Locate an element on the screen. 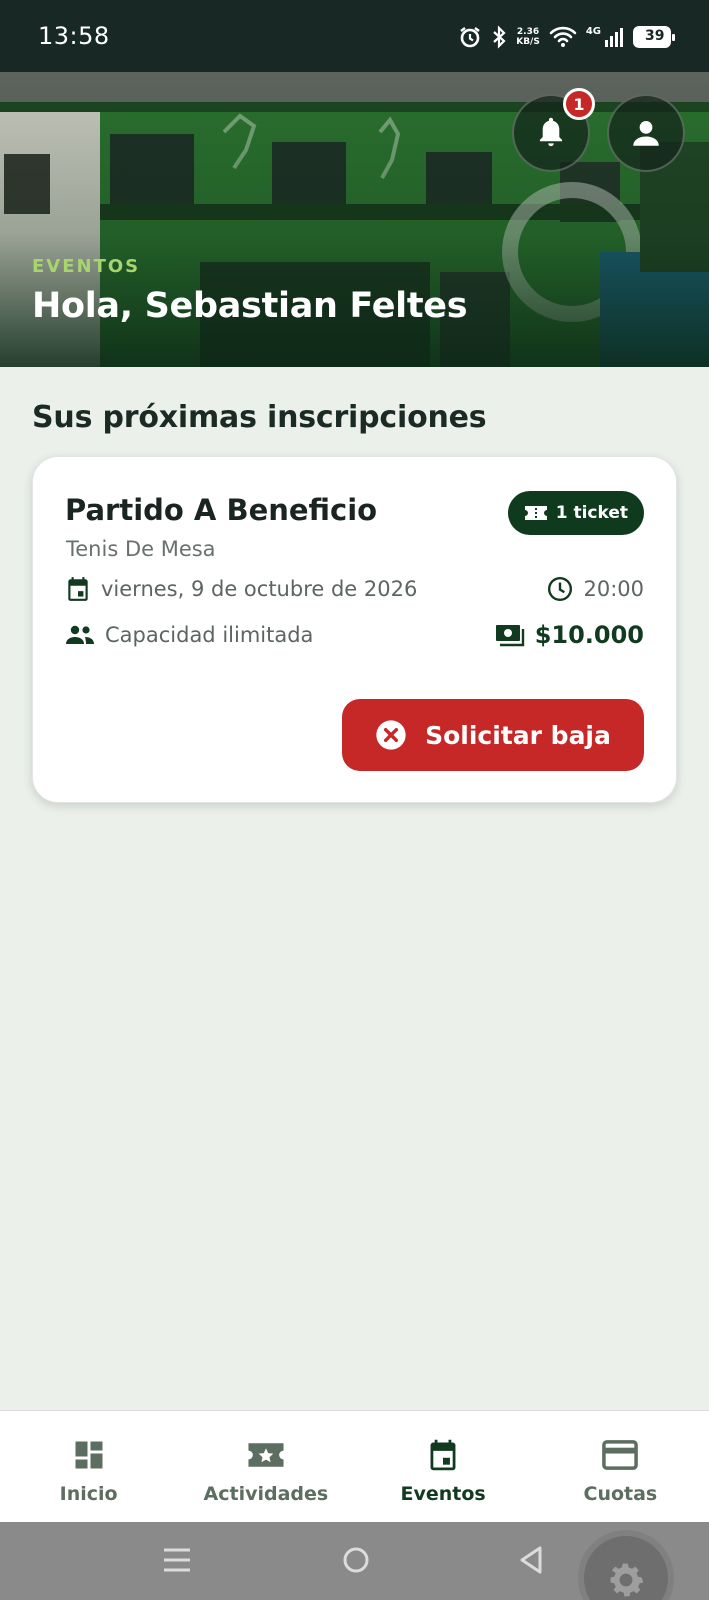  ticket-label: 1 ticket is located at coordinates (591, 513).